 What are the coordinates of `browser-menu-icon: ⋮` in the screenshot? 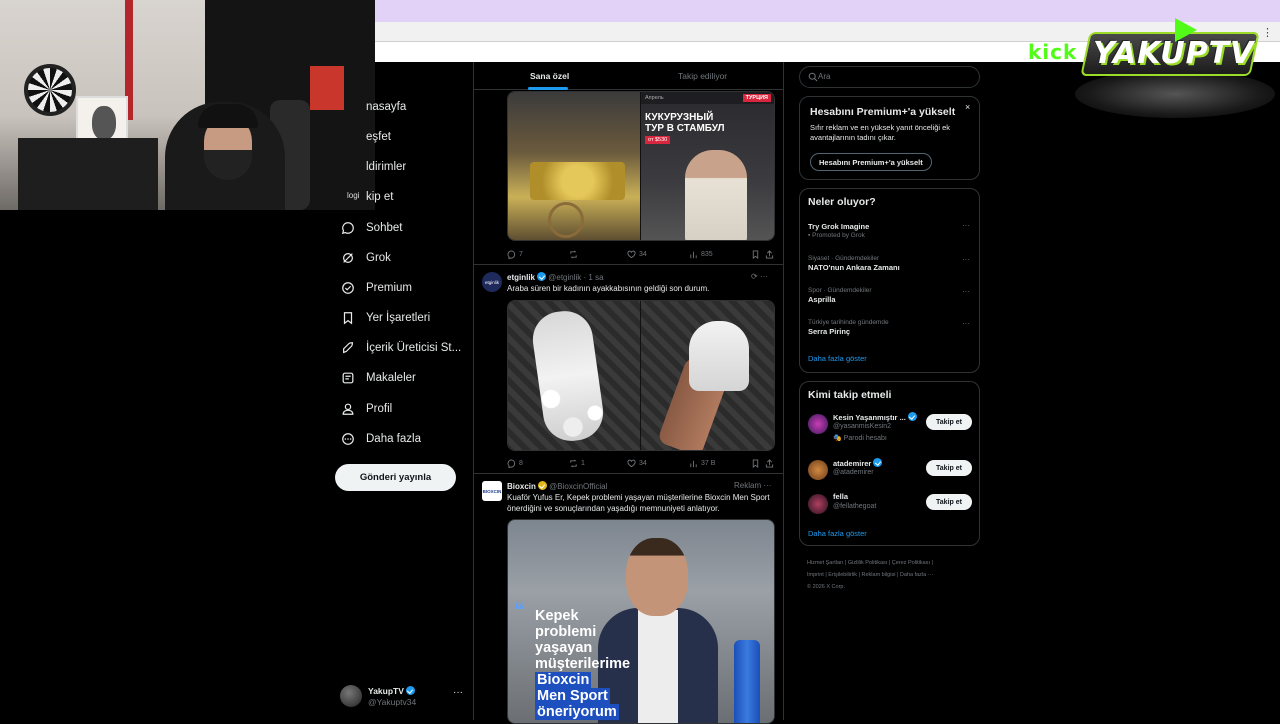 It's located at (1267, 32).